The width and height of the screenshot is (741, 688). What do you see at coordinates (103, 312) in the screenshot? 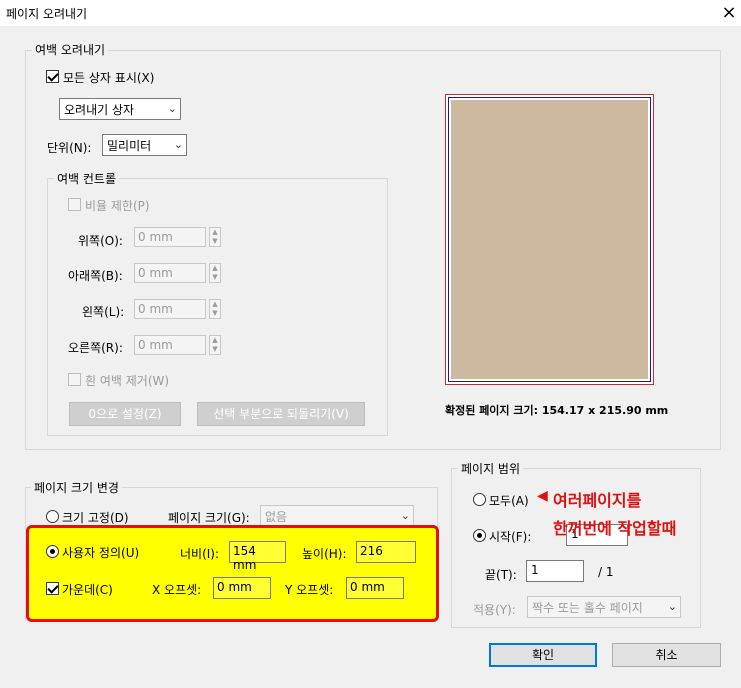
I see `left-label: 왼쪽(L):` at bounding box center [103, 312].